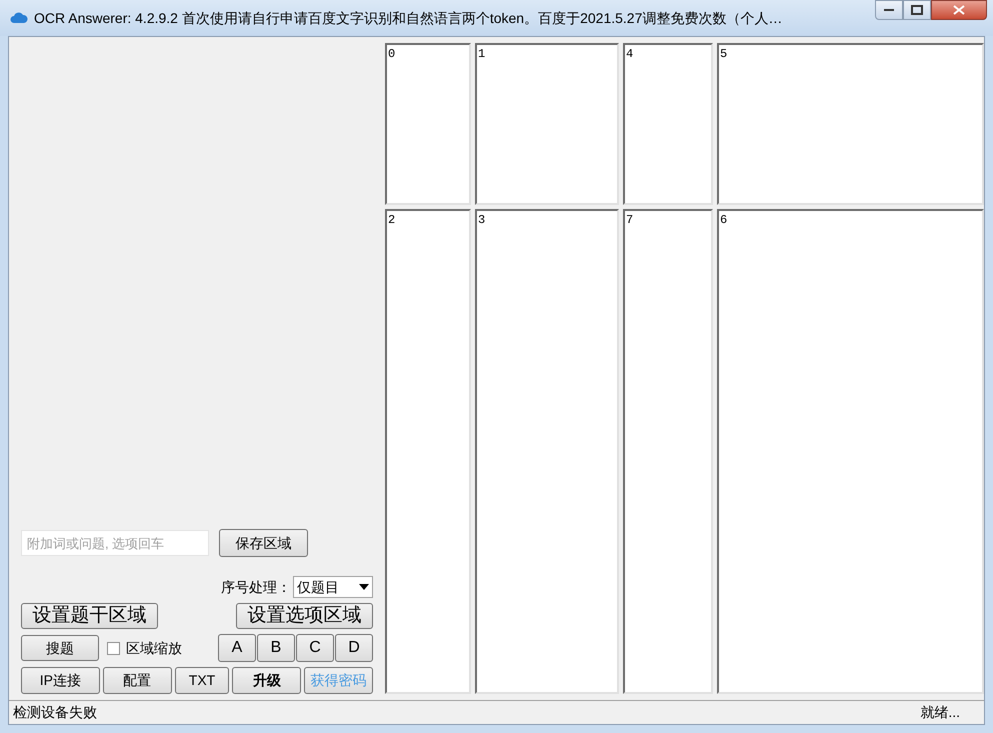 This screenshot has width=993, height=733. What do you see at coordinates (850, 124) in the screenshot?
I see `region-pane: 5` at bounding box center [850, 124].